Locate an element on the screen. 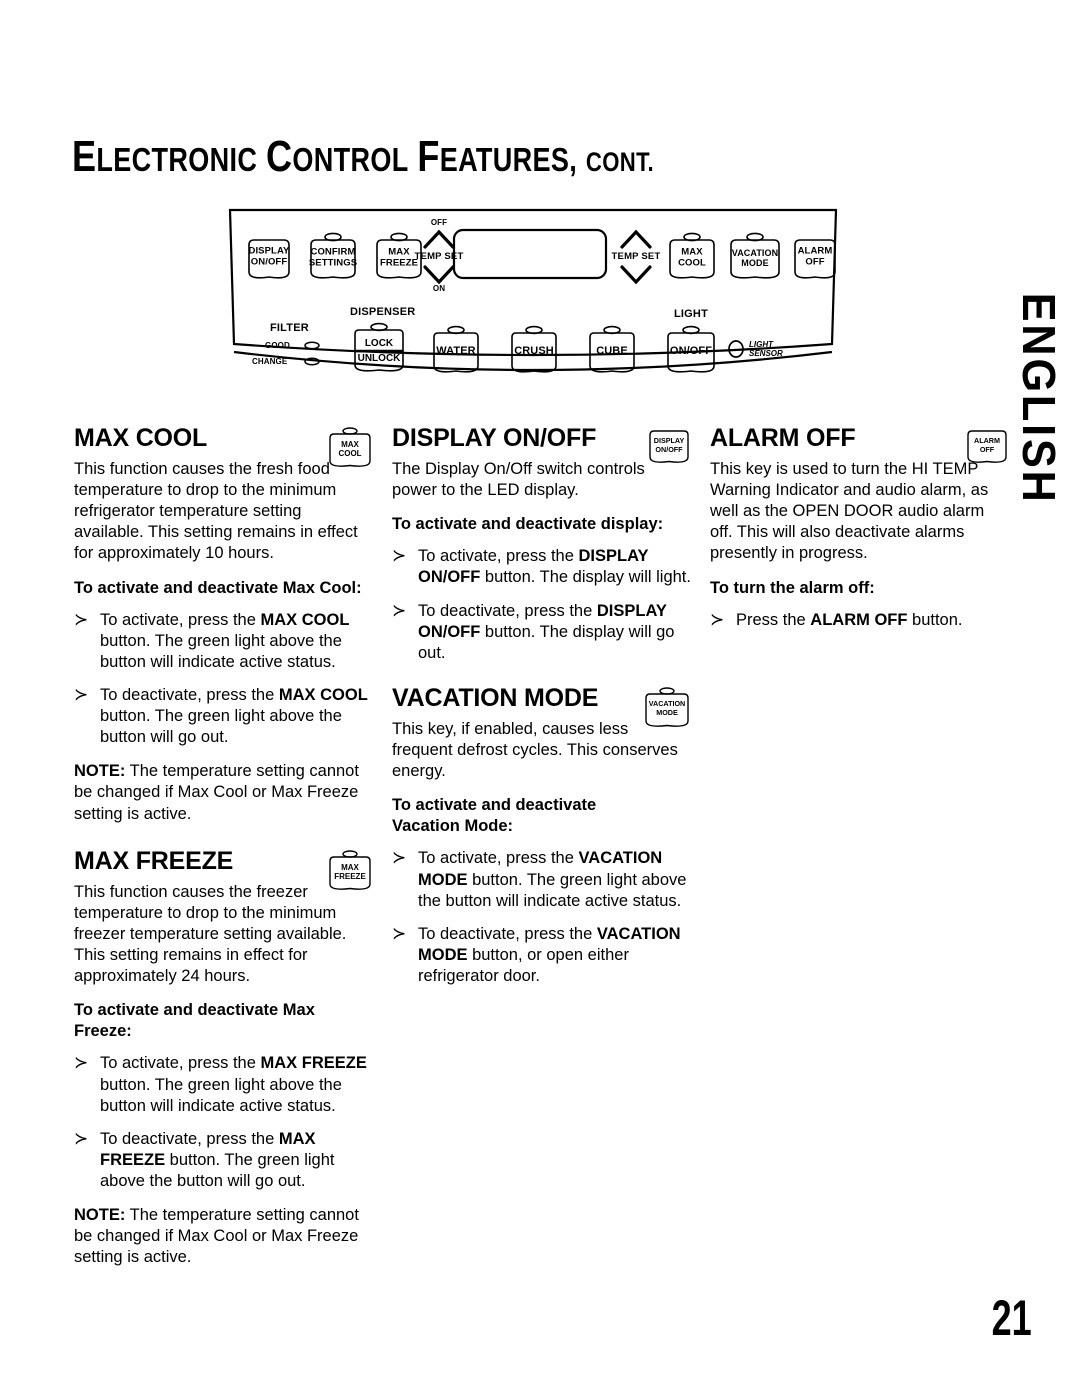 Image resolution: width=1080 pixels, height=1397 pixels. icon-label-line2: COOL is located at coordinates (350, 454).